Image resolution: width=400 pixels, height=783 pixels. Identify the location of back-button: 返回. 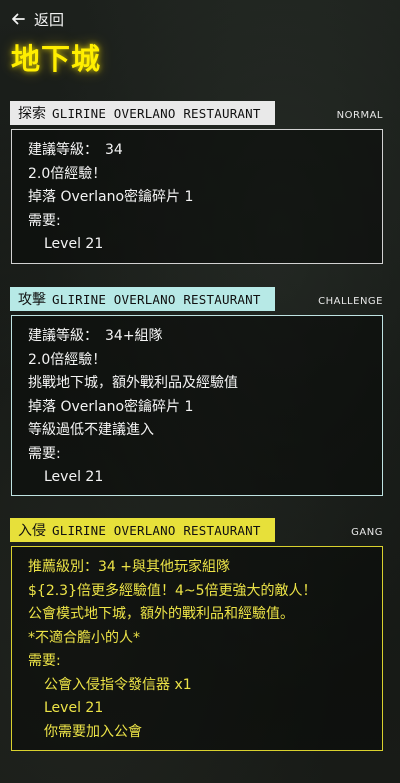
(37, 19).